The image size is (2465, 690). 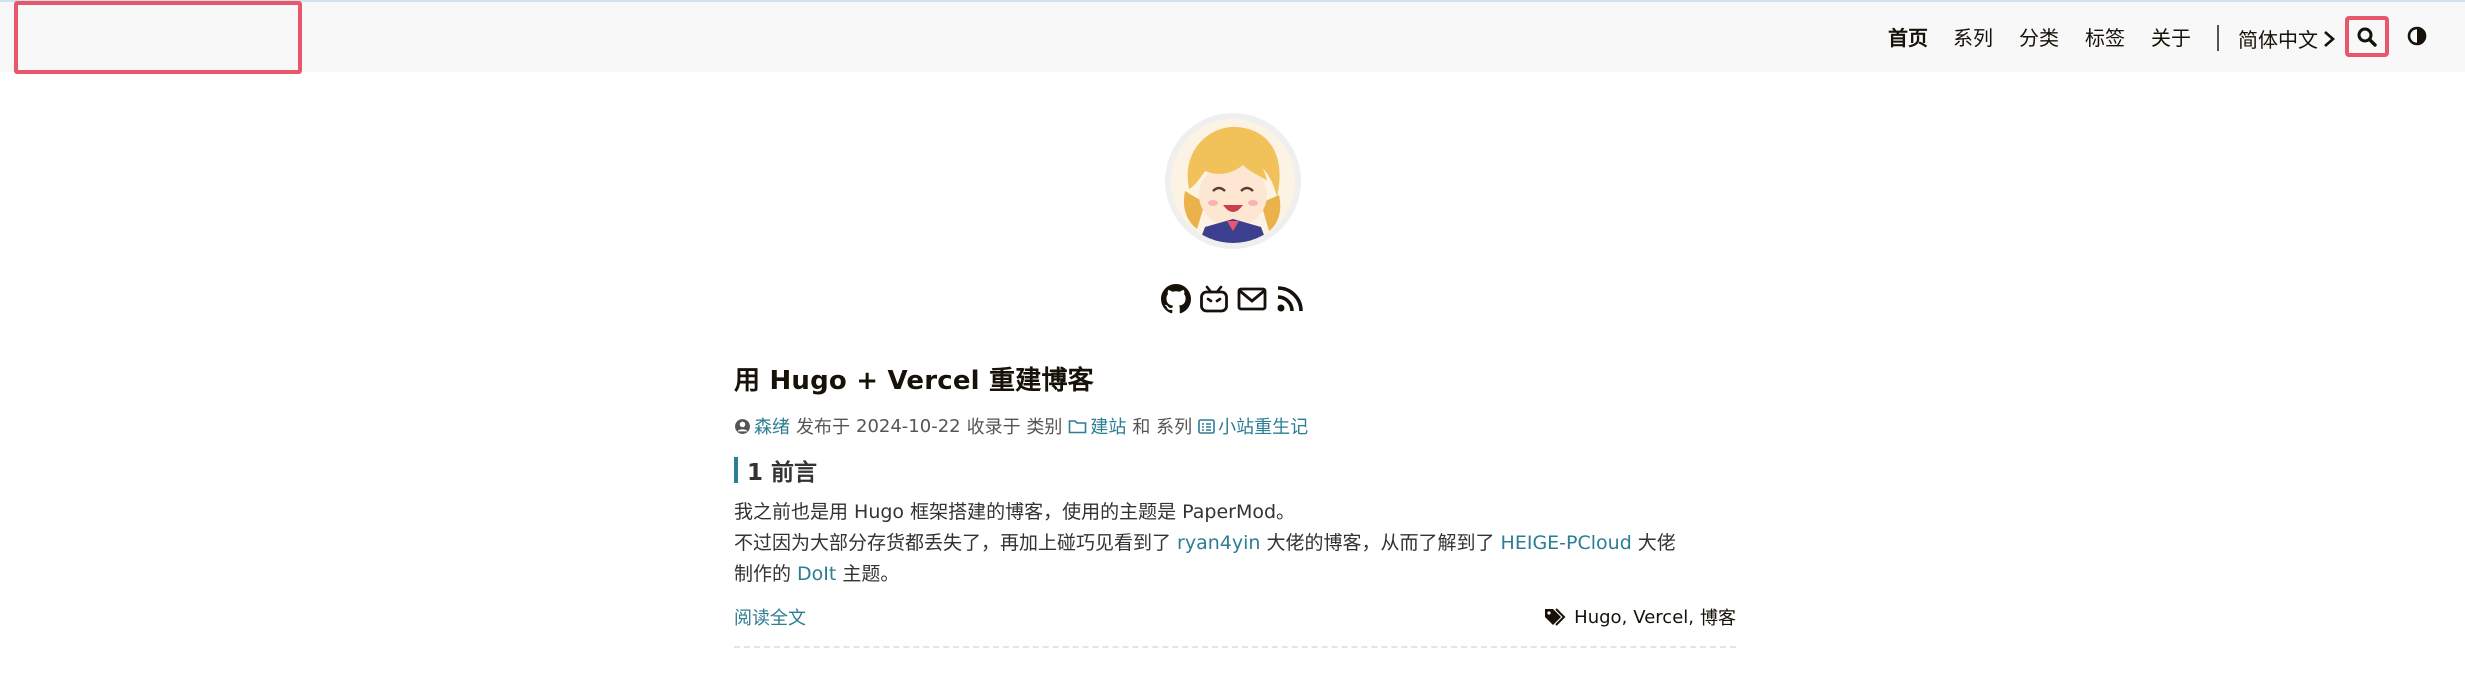 I want to click on rss-icon, so click(x=1290, y=299).